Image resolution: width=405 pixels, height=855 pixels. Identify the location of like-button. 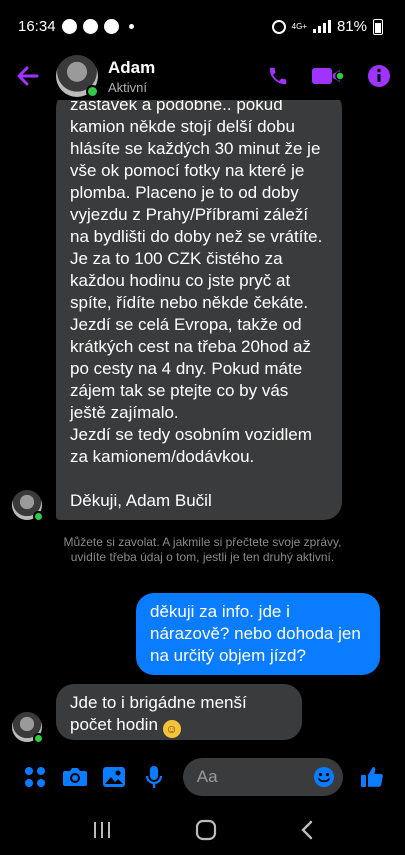
(372, 777).